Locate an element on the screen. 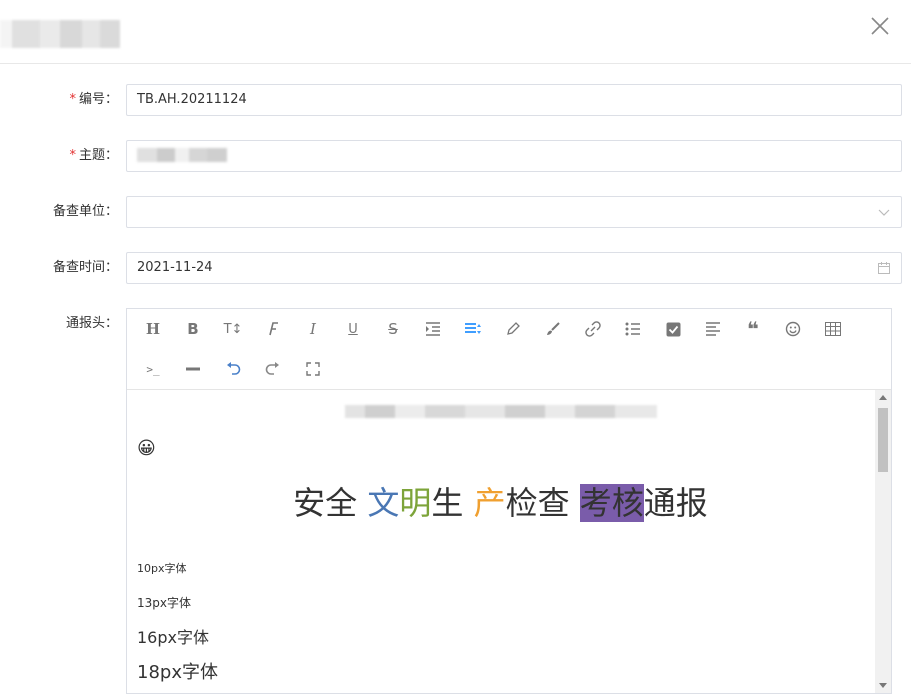 The width and height of the screenshot is (911, 694). title-part: 检查 is located at coordinates (542, 503).